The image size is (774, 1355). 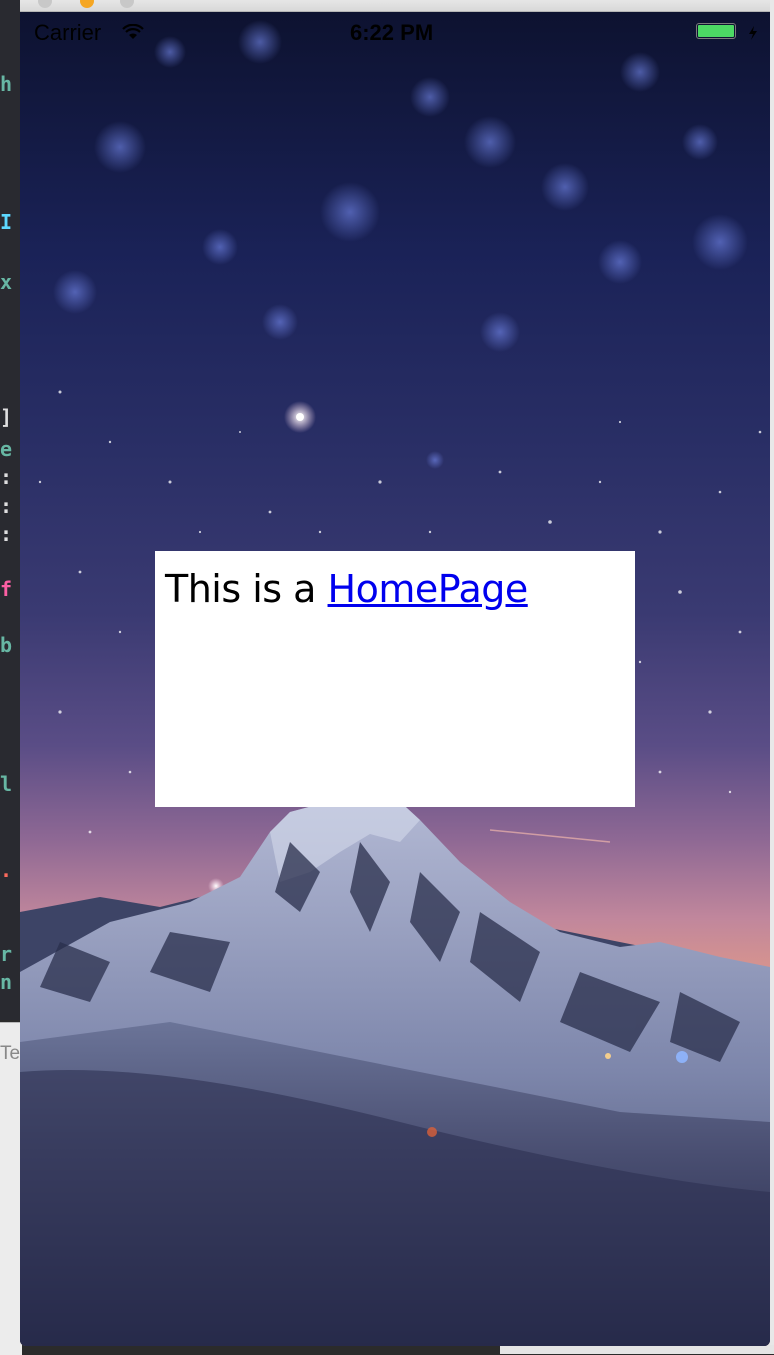 I want to click on zoom-window-button, so click(x=127, y=4).